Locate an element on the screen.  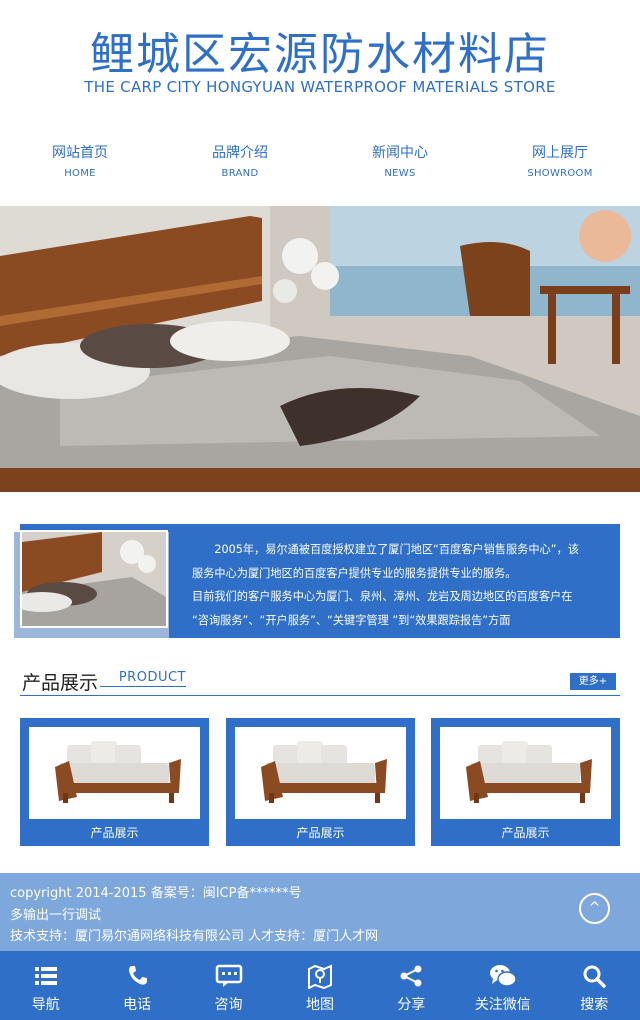
bottom-toolbar: 导航 电话 咨询 地图 分享 关注微信 搜索 is located at coordinates (320, 985).